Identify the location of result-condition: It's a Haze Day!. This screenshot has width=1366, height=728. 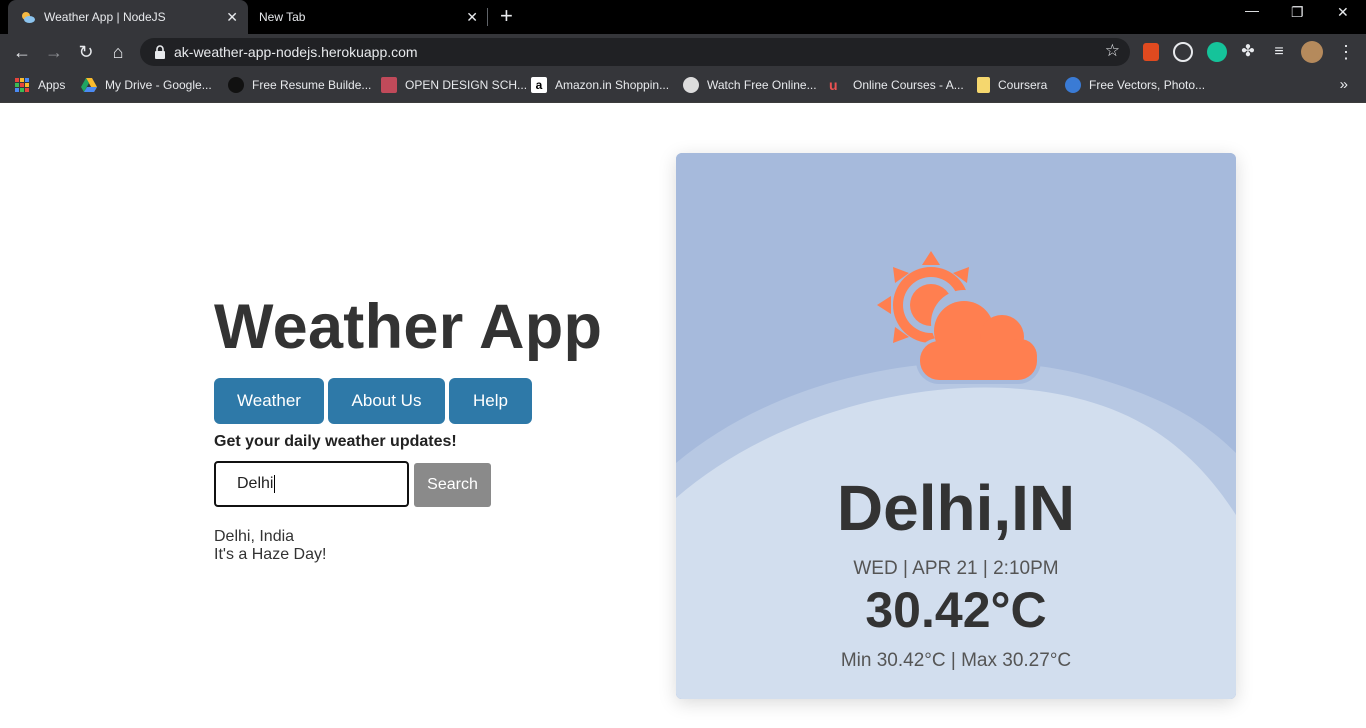
(270, 554).